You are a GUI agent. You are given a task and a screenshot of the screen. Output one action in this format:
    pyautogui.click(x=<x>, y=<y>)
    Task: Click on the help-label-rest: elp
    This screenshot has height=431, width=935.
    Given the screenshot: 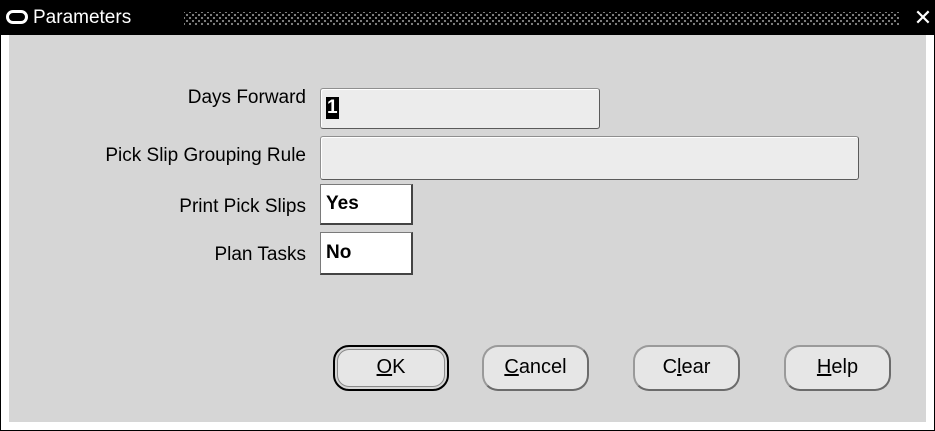 What is the action you would take?
    pyautogui.click(x=845, y=367)
    